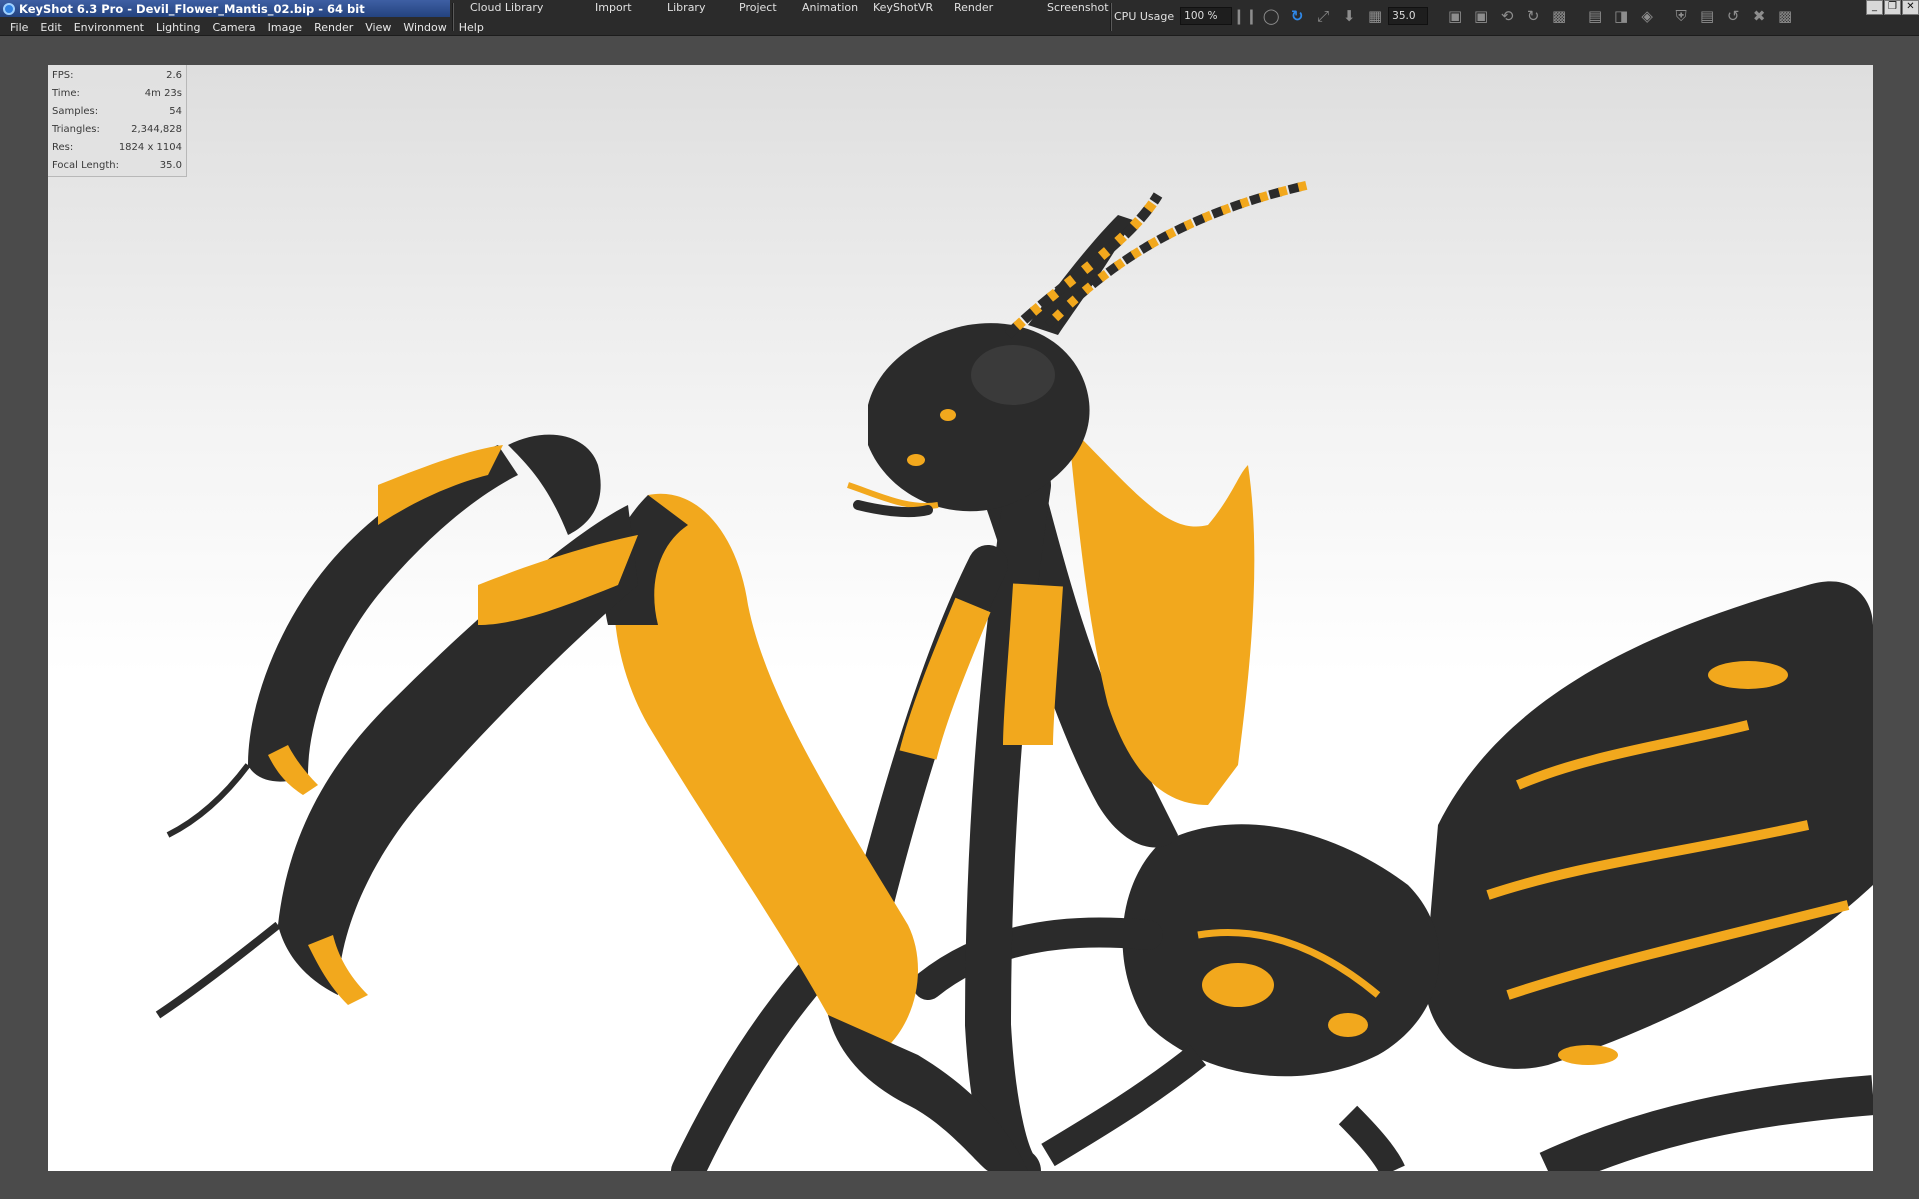  I want to click on rotate-icon: ↺, so click(1733, 16).